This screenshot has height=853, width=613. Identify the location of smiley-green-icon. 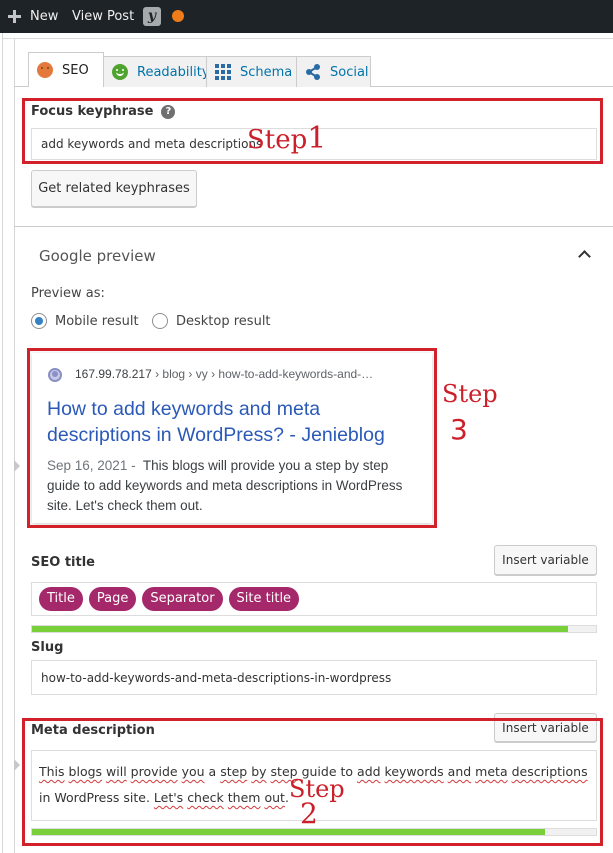
(120, 72).